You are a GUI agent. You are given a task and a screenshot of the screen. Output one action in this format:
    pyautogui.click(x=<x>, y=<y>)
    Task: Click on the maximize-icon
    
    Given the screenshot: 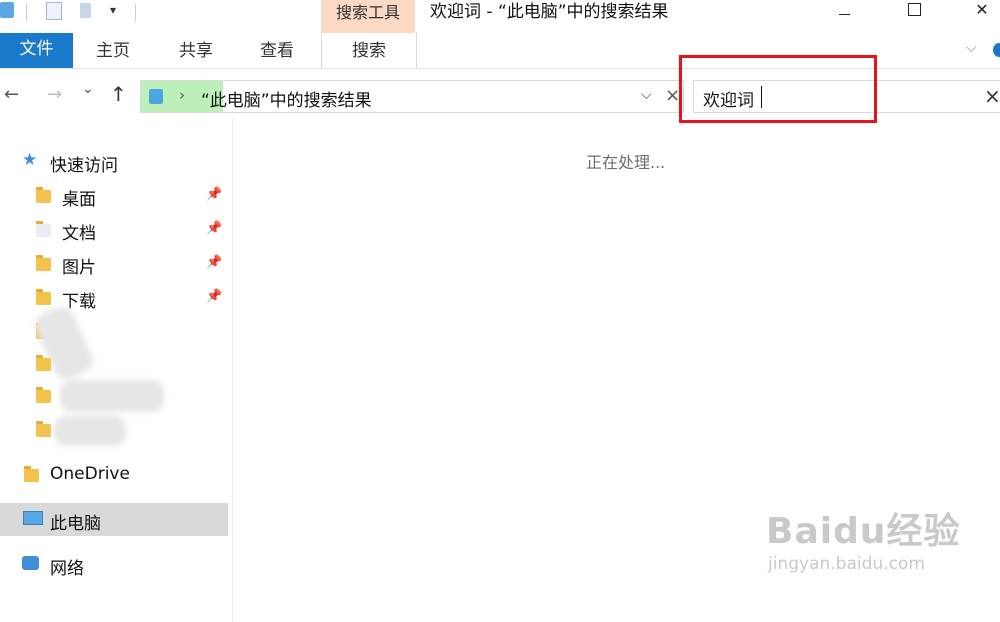 What is the action you would take?
    pyautogui.click(x=914, y=9)
    